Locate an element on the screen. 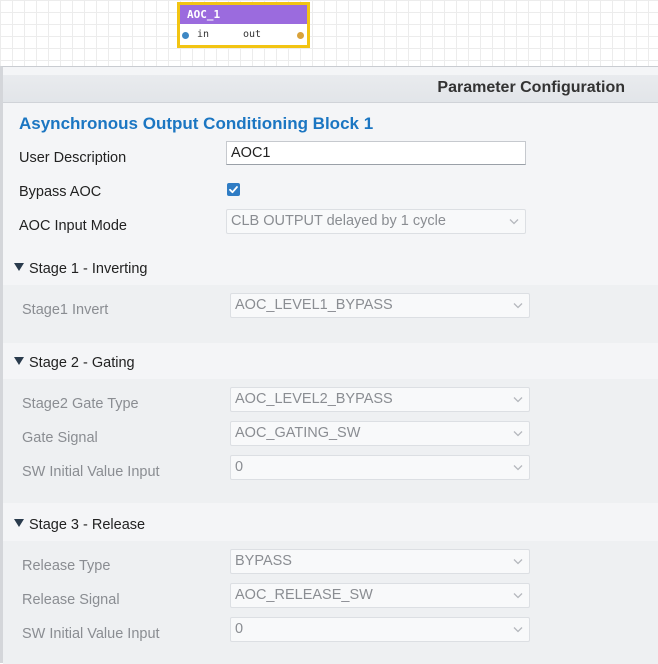 The width and height of the screenshot is (658, 664). stage2-gate-type-value: AOC_LEVEL2_BYPASS is located at coordinates (314, 399).